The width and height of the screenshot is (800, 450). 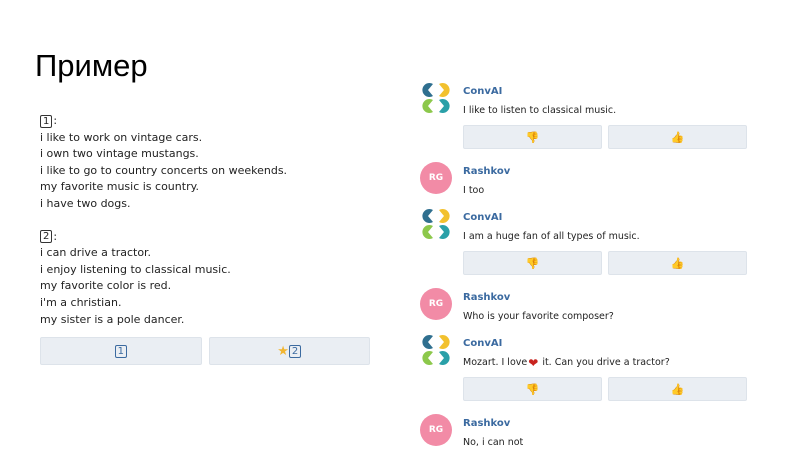 I want to click on slide-title: Пример, so click(x=91, y=65).